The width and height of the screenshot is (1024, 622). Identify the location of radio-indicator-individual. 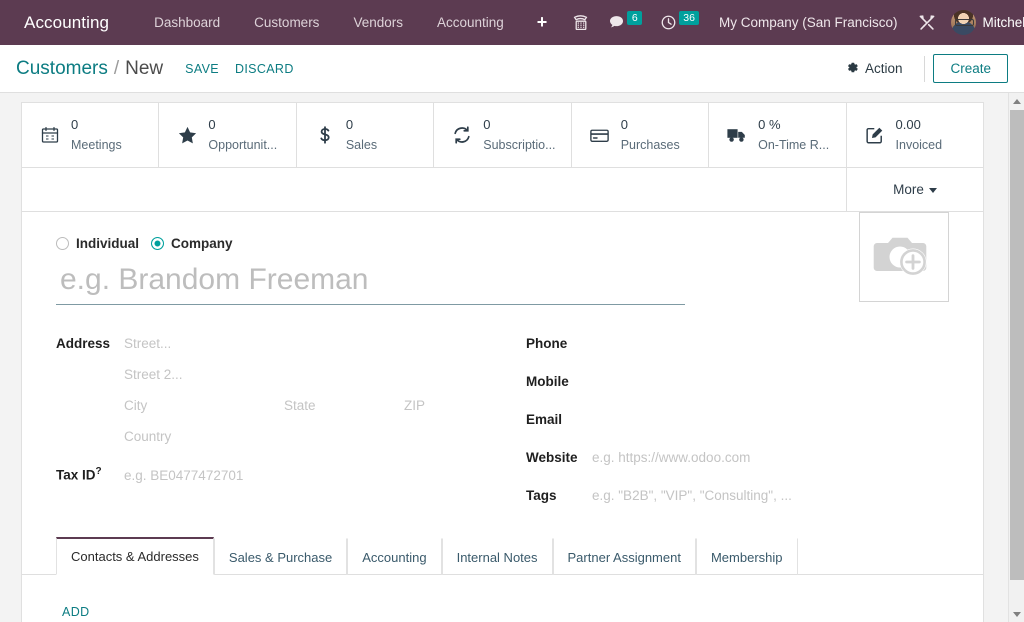
(62, 243).